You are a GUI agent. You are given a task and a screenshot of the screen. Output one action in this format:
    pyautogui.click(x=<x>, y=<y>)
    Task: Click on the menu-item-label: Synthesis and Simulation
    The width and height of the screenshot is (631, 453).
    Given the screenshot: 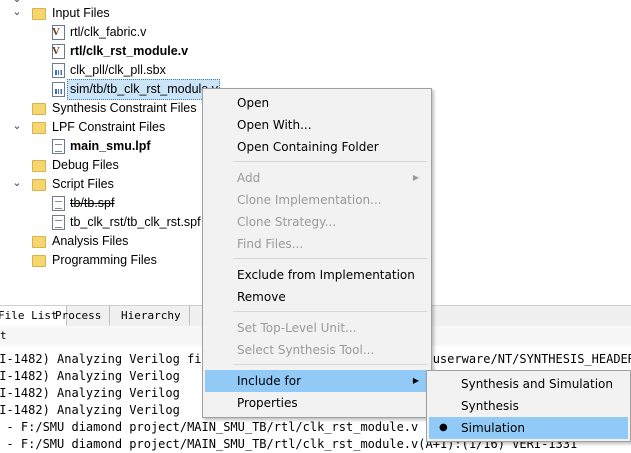 What is the action you would take?
    pyautogui.click(x=537, y=384)
    